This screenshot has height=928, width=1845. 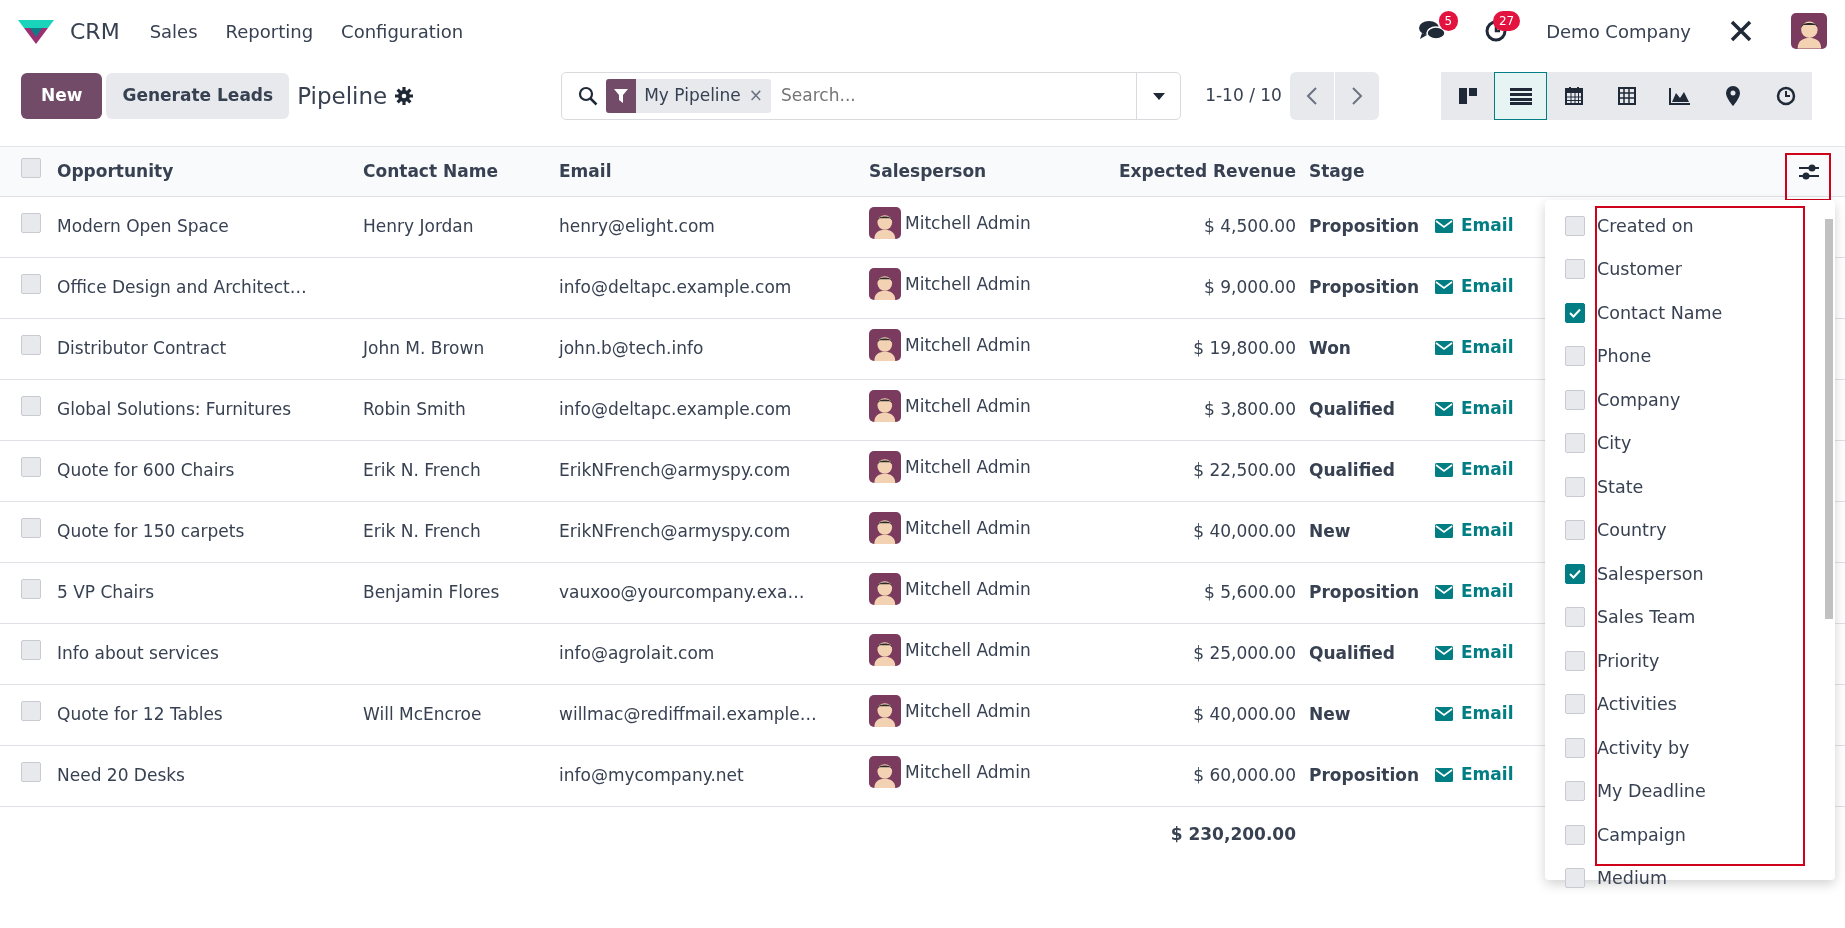 I want to click on company-switcher: Demo Company, so click(x=1618, y=31).